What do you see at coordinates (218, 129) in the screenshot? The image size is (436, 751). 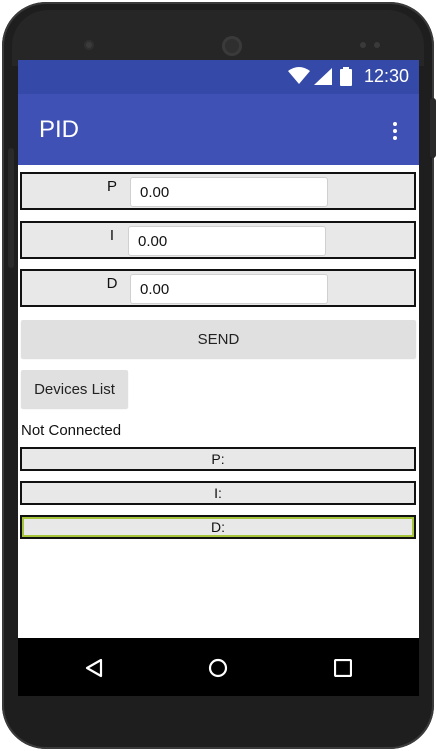 I see `app-bar: PID` at bounding box center [218, 129].